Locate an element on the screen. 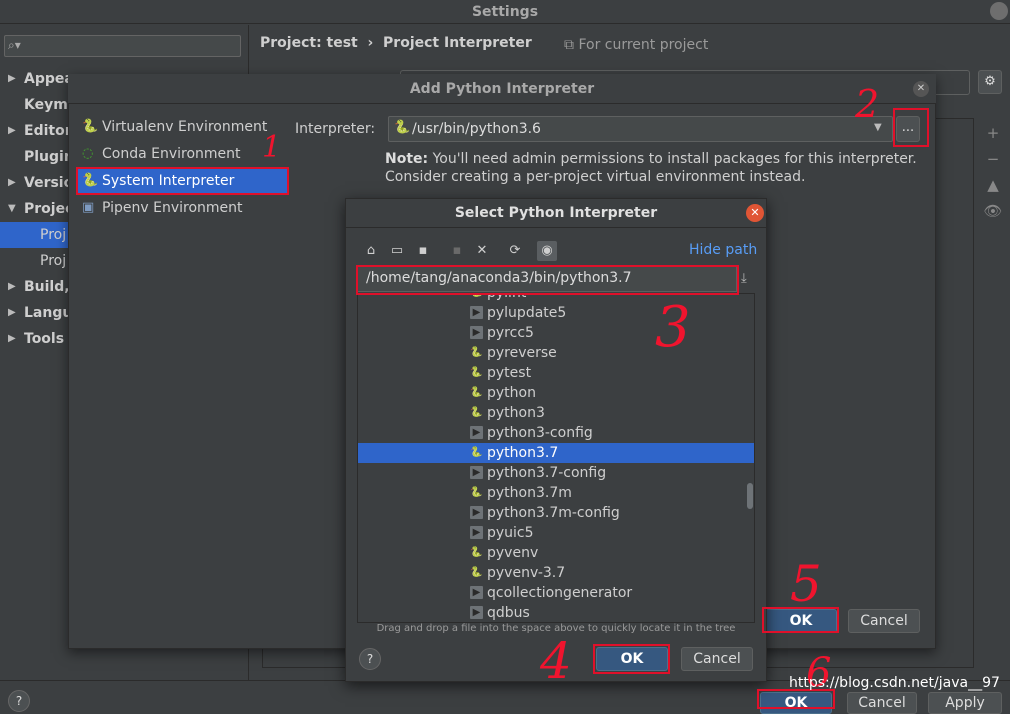  file-row: 🐍 pyreverse is located at coordinates (556, 353).